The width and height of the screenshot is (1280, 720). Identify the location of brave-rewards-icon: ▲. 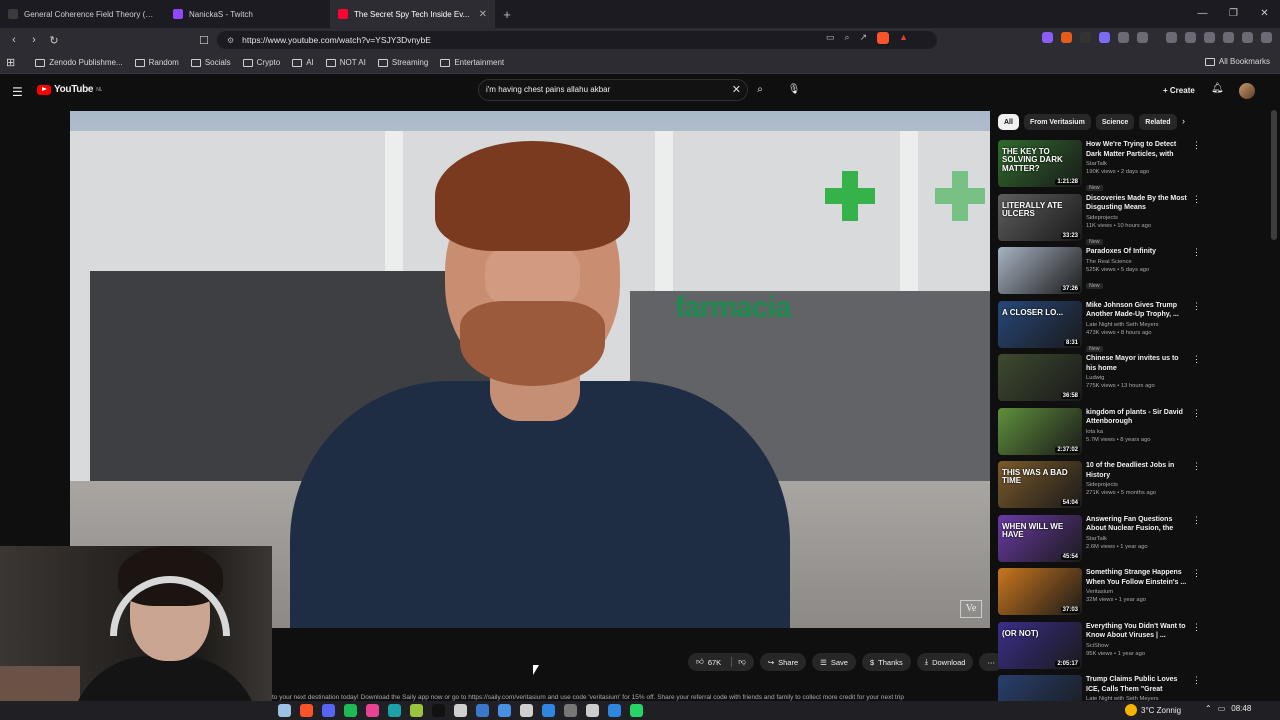
(903, 38).